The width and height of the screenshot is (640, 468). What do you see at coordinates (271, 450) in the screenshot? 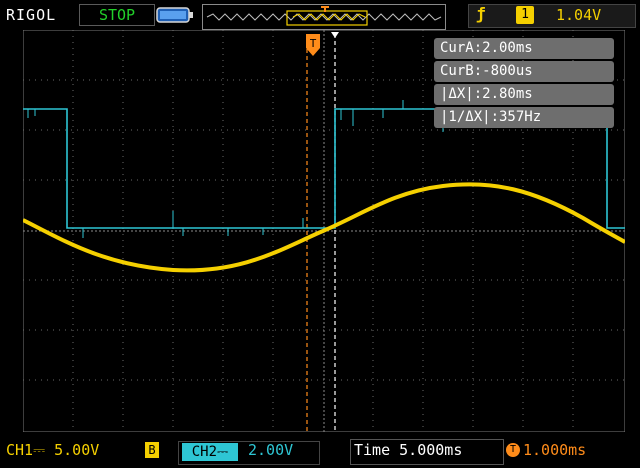
I see `ch2-scale: 2.00V` at bounding box center [271, 450].